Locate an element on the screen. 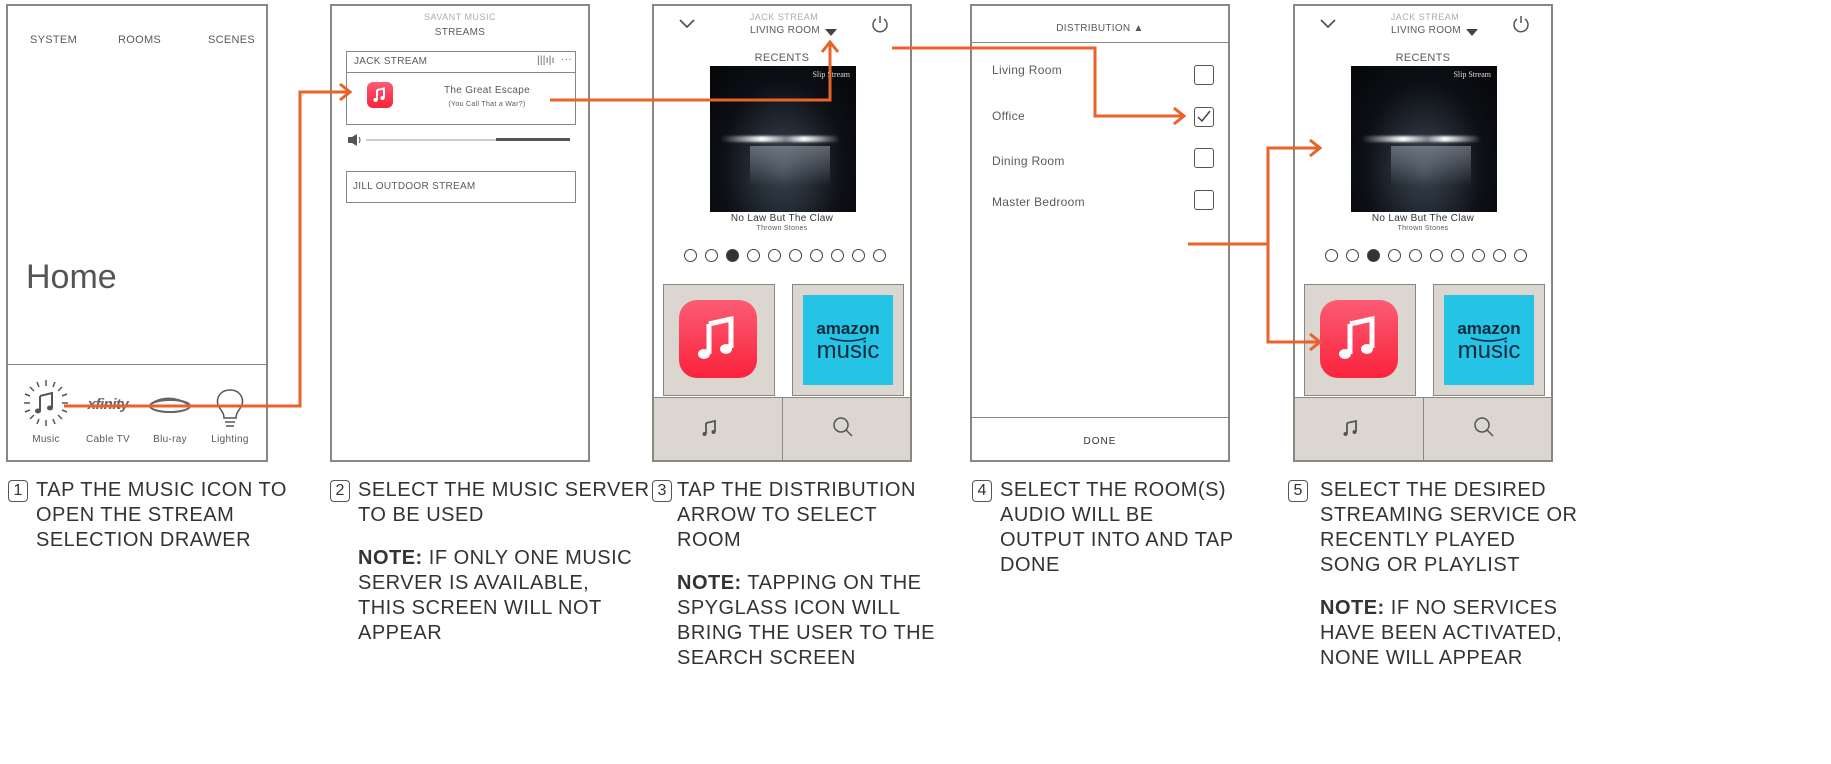 The height and width of the screenshot is (764, 1831). caption-line: ARROW TO SELECT is located at coordinates (777, 515).